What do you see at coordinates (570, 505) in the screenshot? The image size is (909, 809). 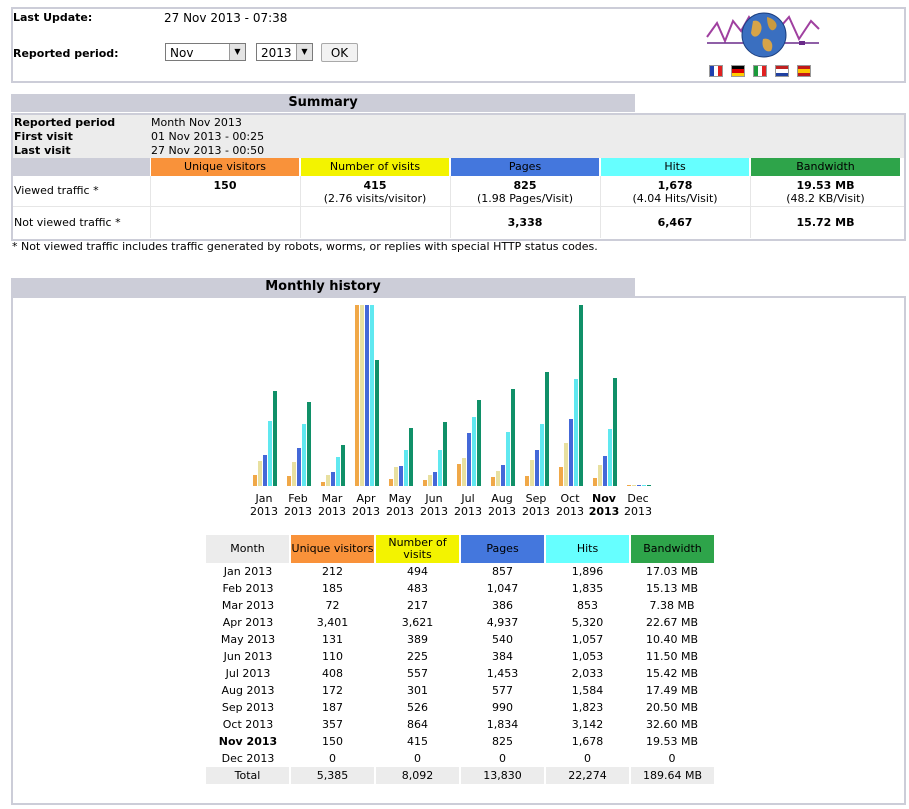 I see `month-label-oct: Oct 2013` at bounding box center [570, 505].